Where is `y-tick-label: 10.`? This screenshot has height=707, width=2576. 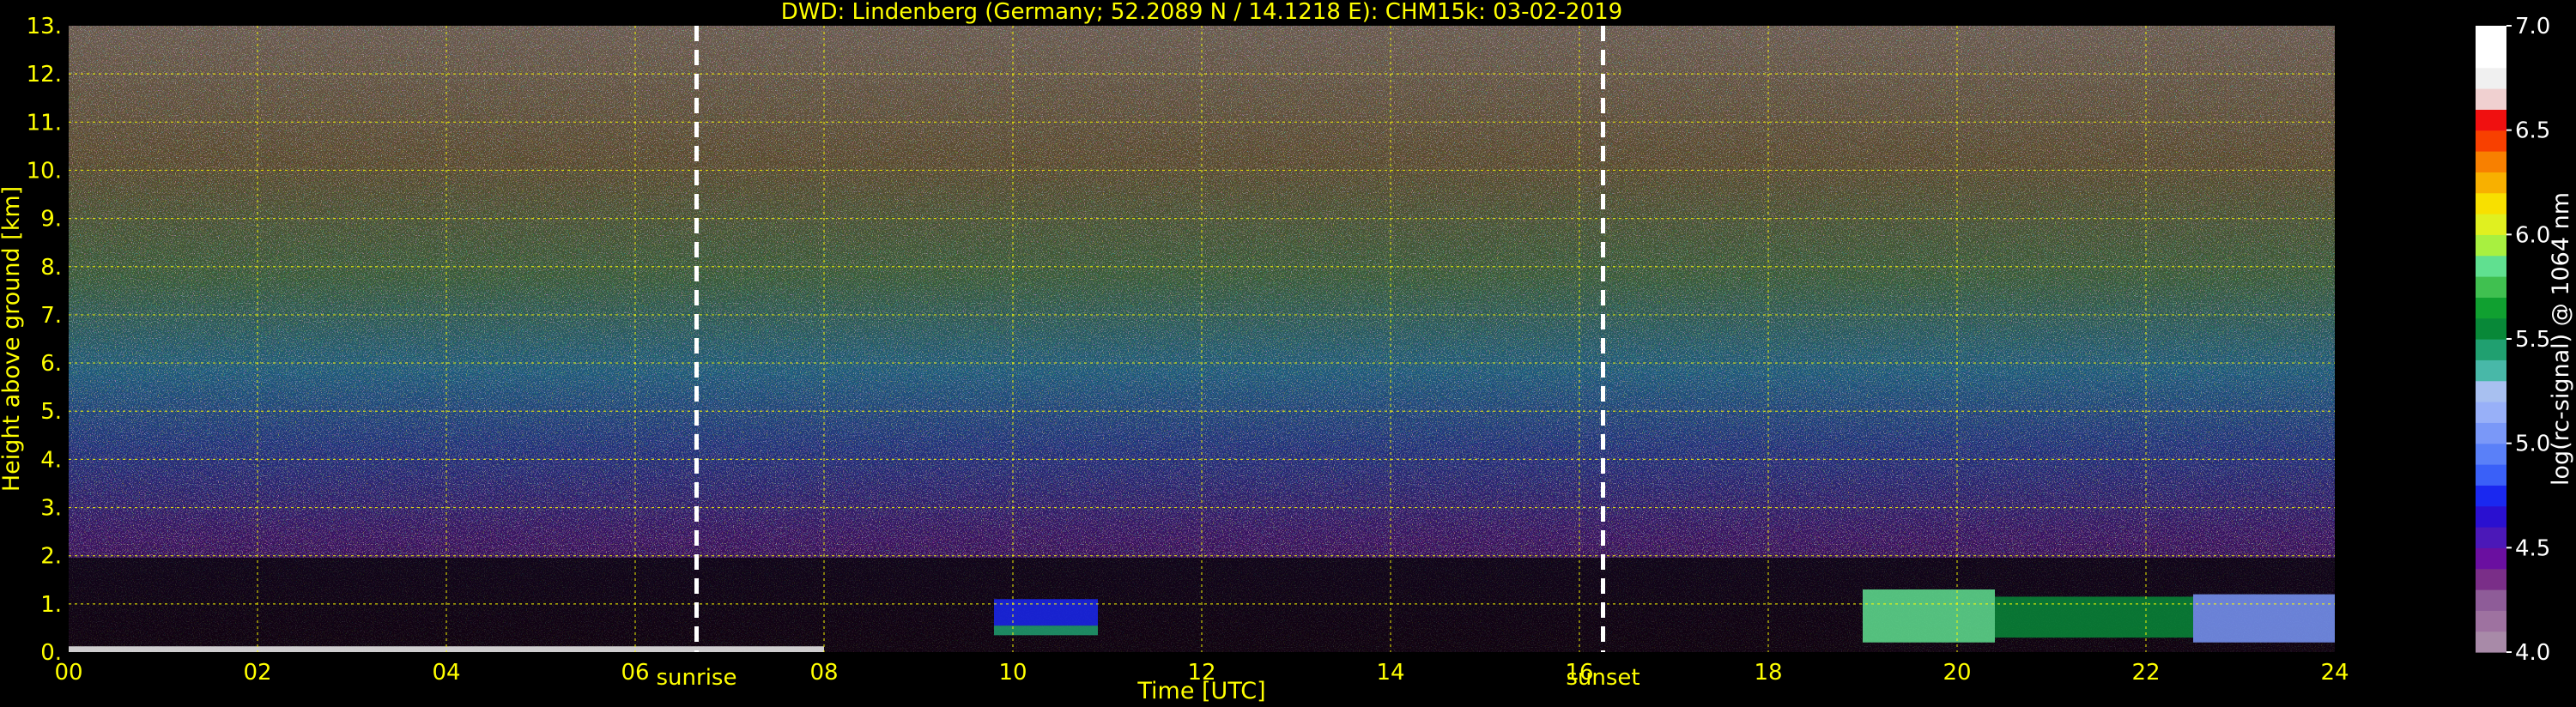 y-tick-label: 10. is located at coordinates (44, 171).